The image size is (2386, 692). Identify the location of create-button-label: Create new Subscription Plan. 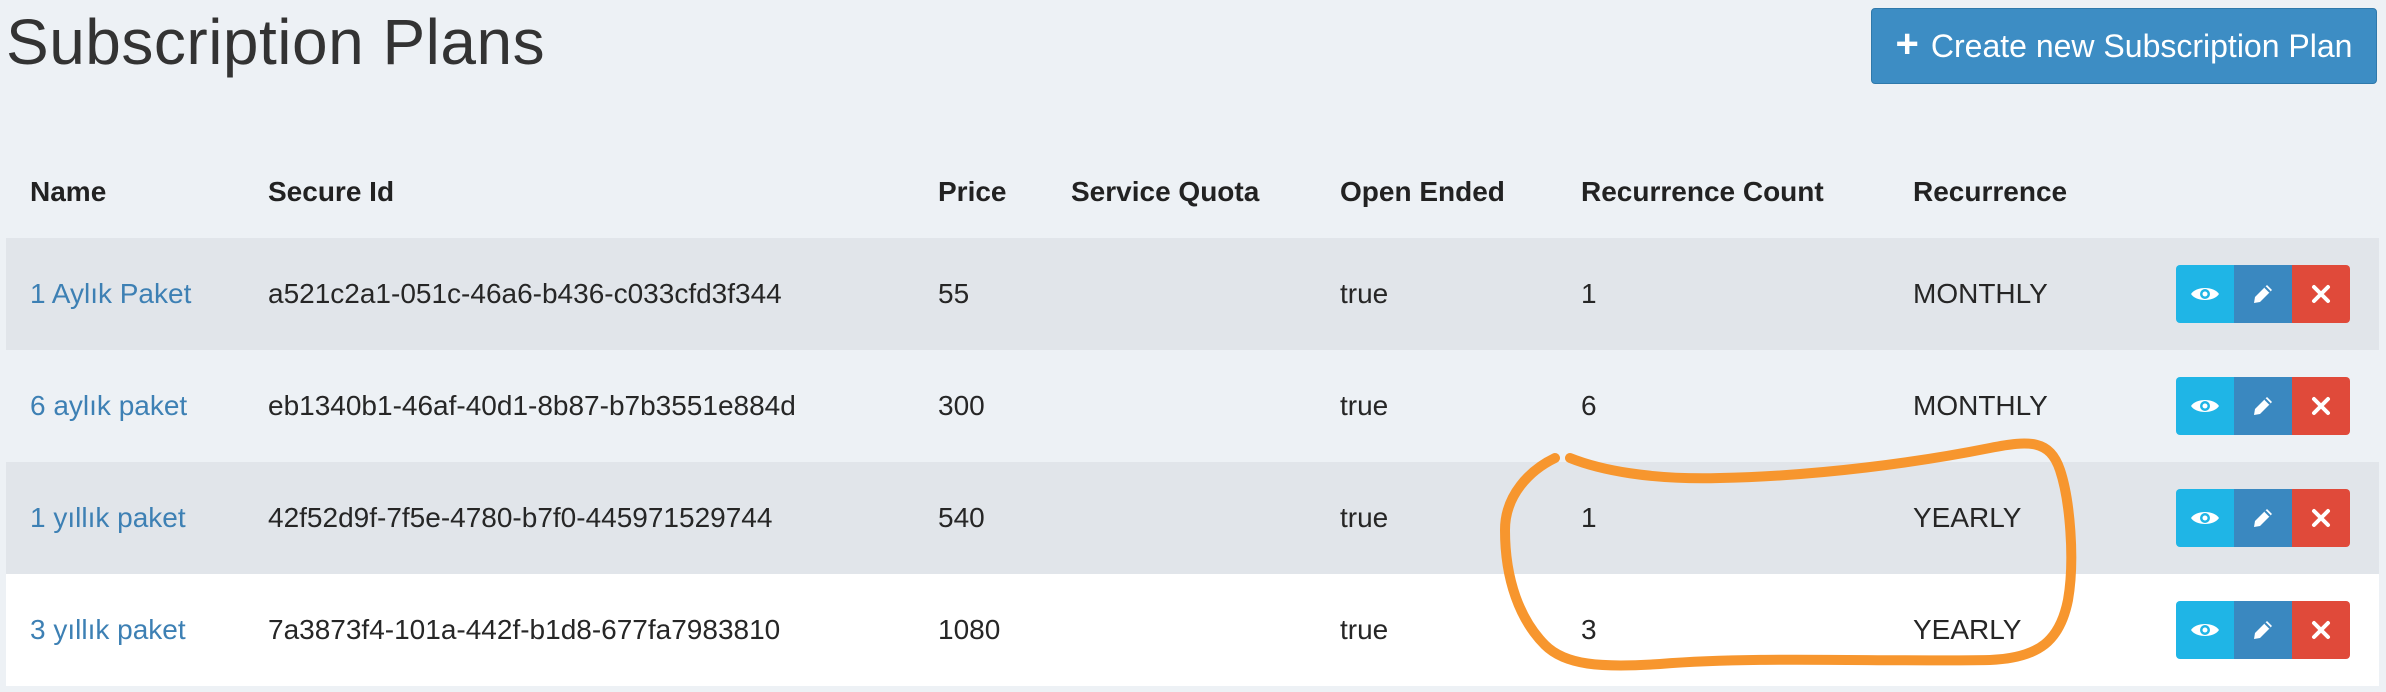
(2141, 45).